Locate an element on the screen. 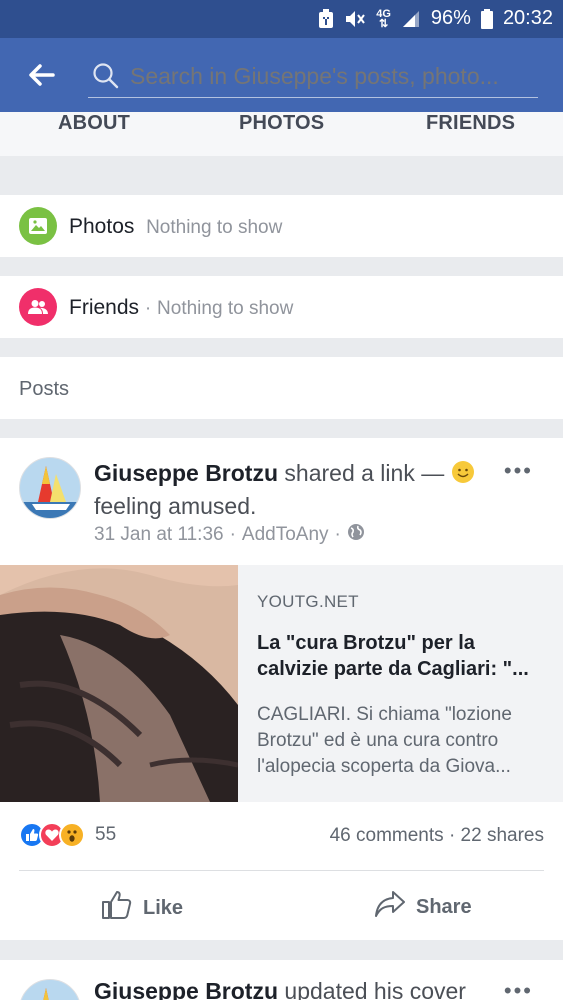  reactions-summary: 55 is located at coordinates (67, 835).